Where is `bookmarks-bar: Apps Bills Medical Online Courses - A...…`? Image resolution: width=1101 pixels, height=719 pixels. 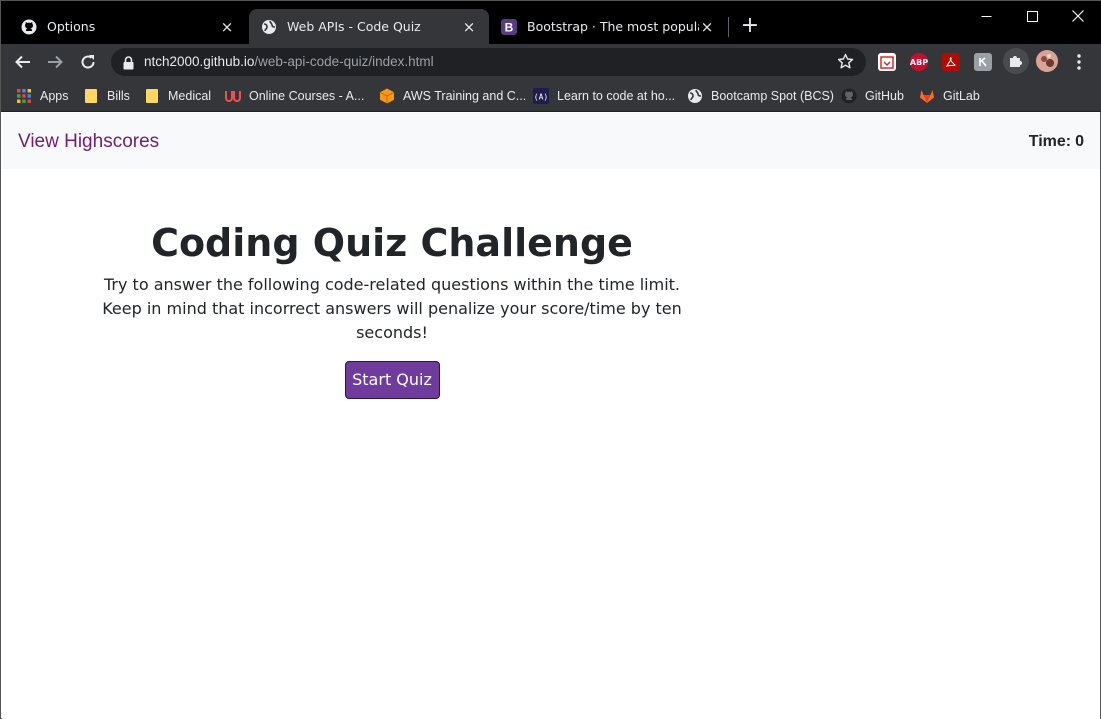
bookmarks-bar: Apps Bills Medical Online Courses - A...… is located at coordinates (551, 96).